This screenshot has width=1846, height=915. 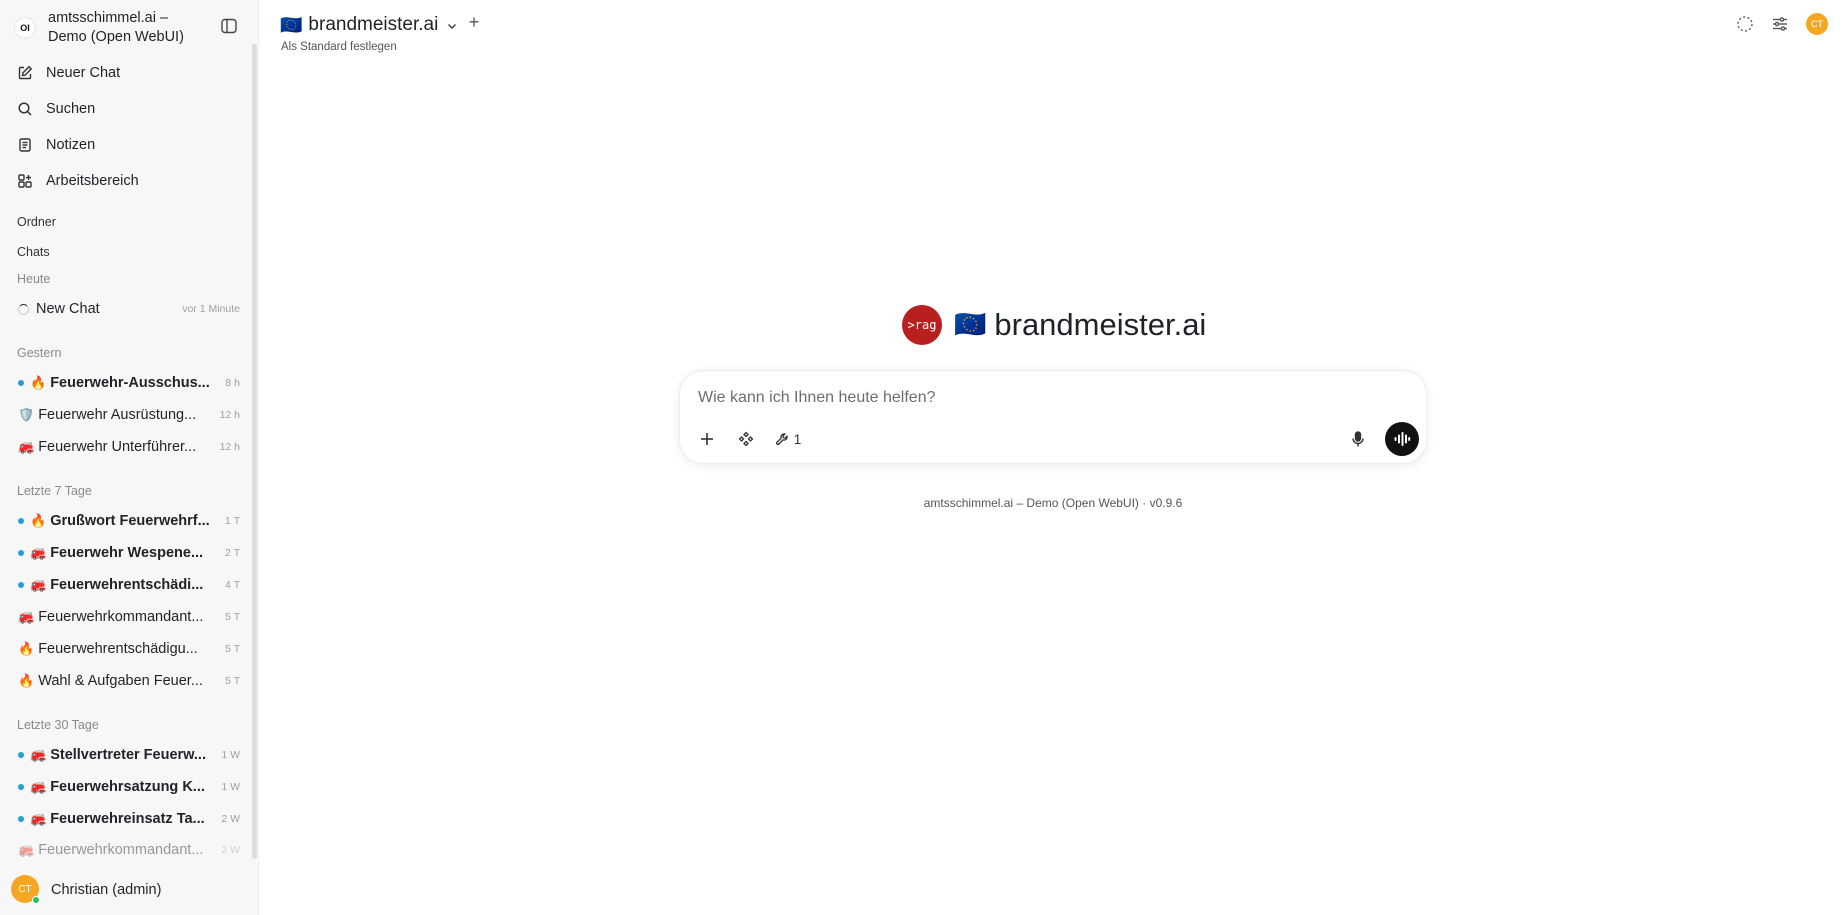 What do you see at coordinates (254, 451) in the screenshot?
I see `sidebar-scrollbar` at bounding box center [254, 451].